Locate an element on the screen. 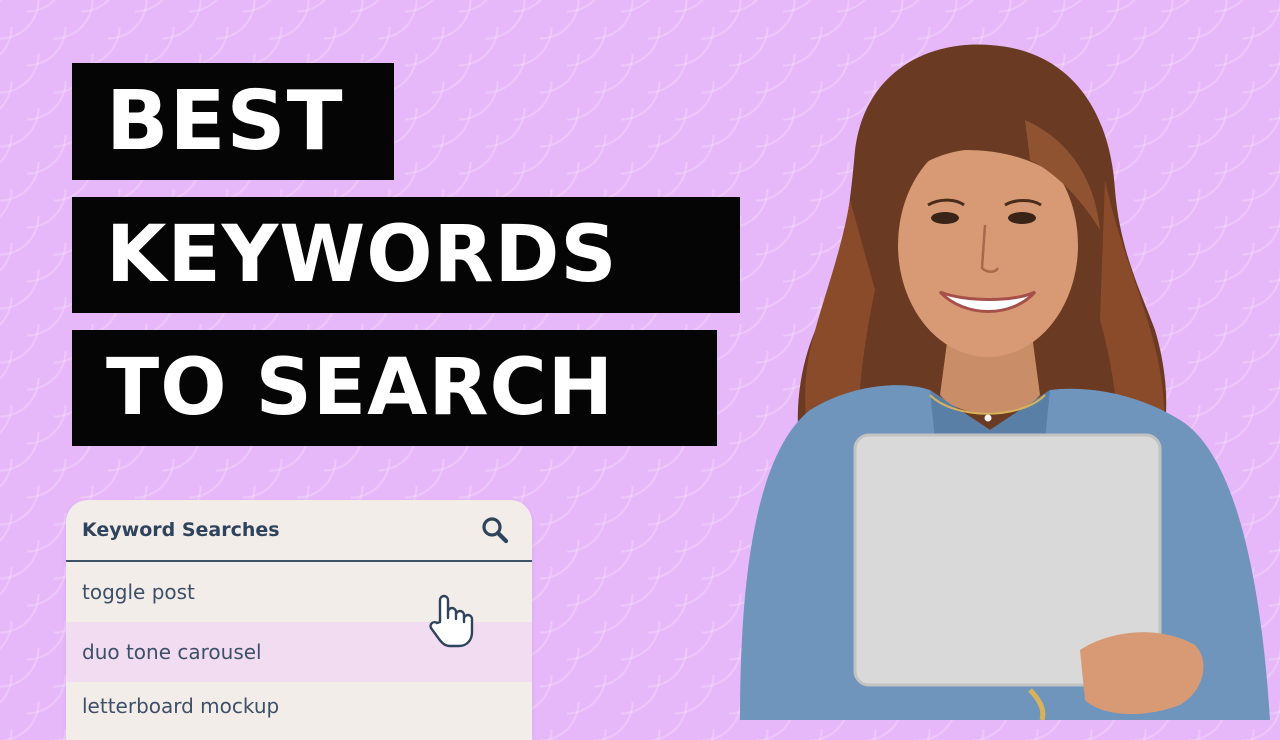 Image resolution: width=1280 pixels, height=740 pixels. headline-line-1: BEST is located at coordinates (233, 121).